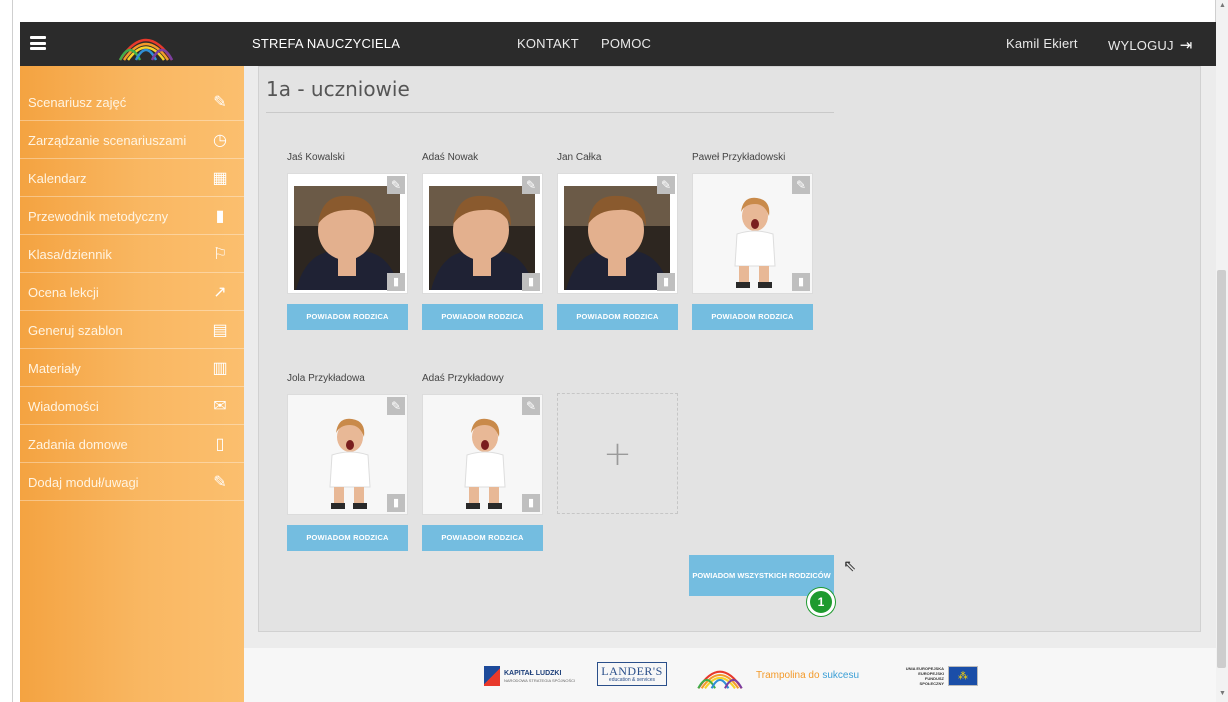  I want to click on trampolina-main: Trampolina do, so click(789, 675).